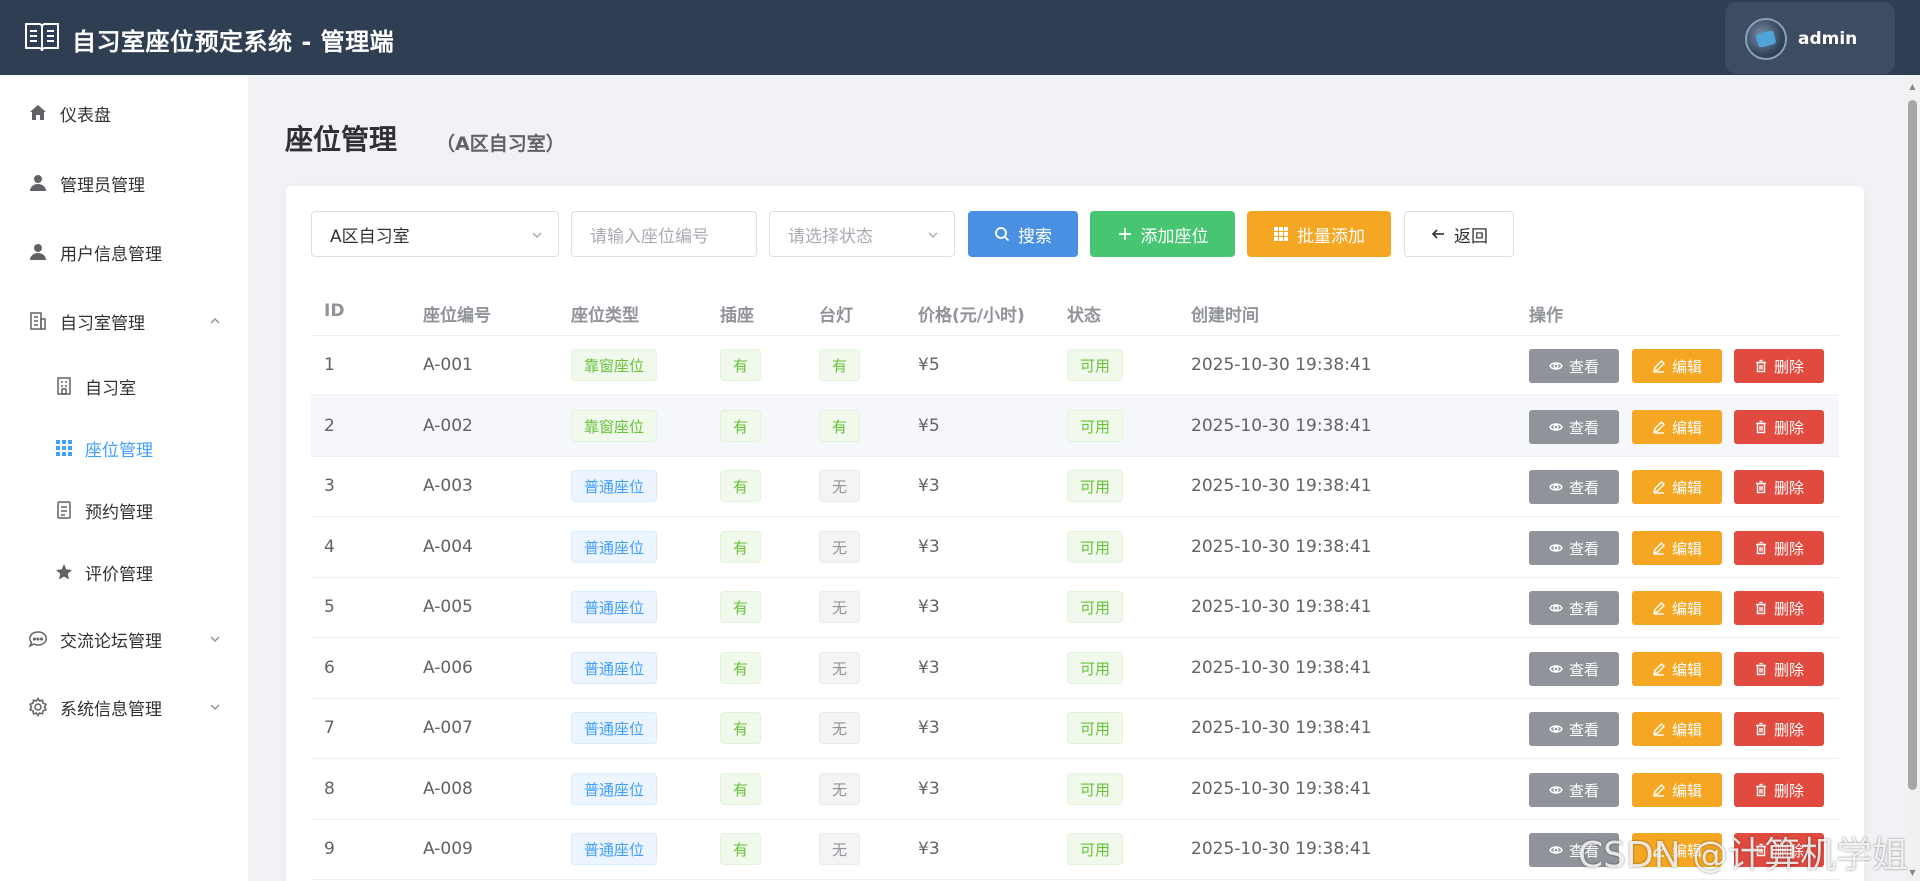 Image resolution: width=1920 pixels, height=881 pixels. Describe the element at coordinates (448, 486) in the screenshot. I see `cell-seat-code: A-003` at that location.